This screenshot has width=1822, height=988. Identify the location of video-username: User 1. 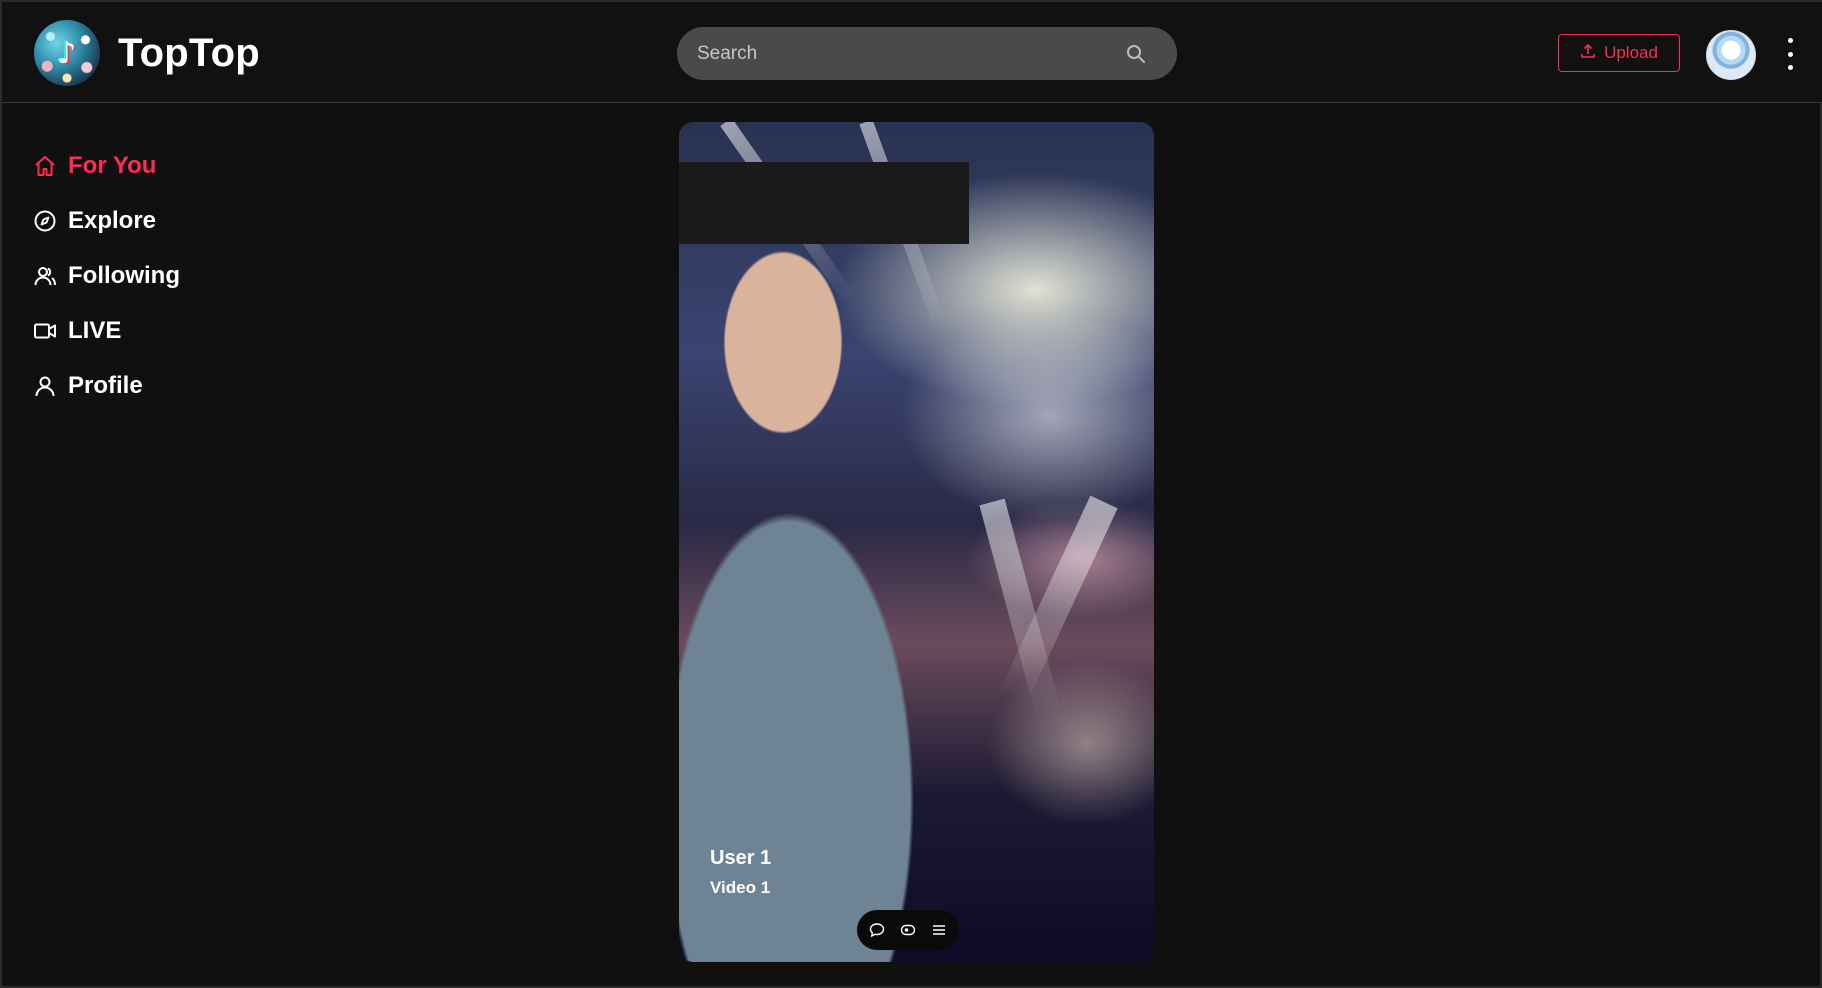
(740, 858).